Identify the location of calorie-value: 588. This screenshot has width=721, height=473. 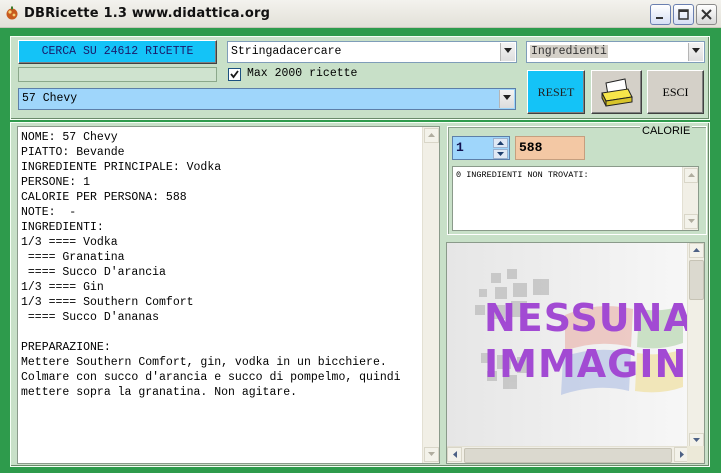
(550, 148).